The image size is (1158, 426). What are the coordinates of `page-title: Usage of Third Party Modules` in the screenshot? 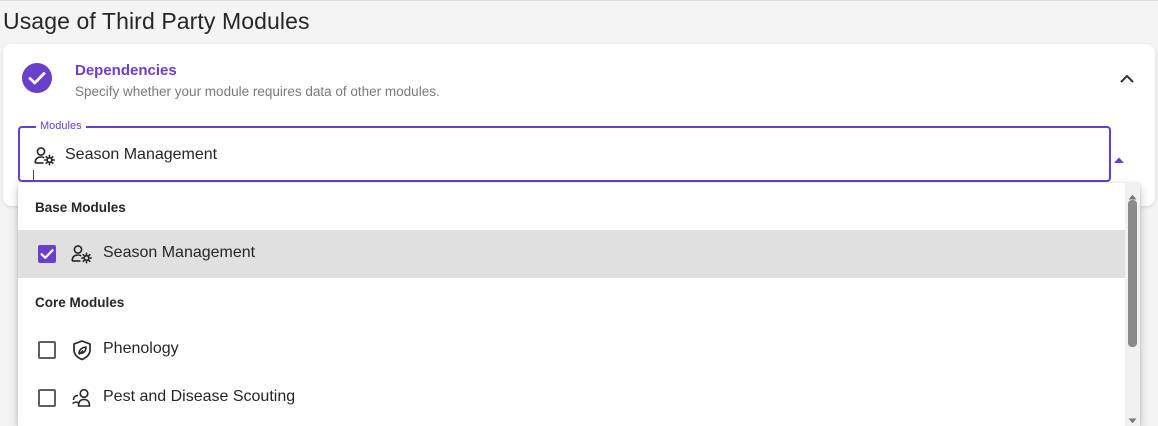 It's located at (156, 21).